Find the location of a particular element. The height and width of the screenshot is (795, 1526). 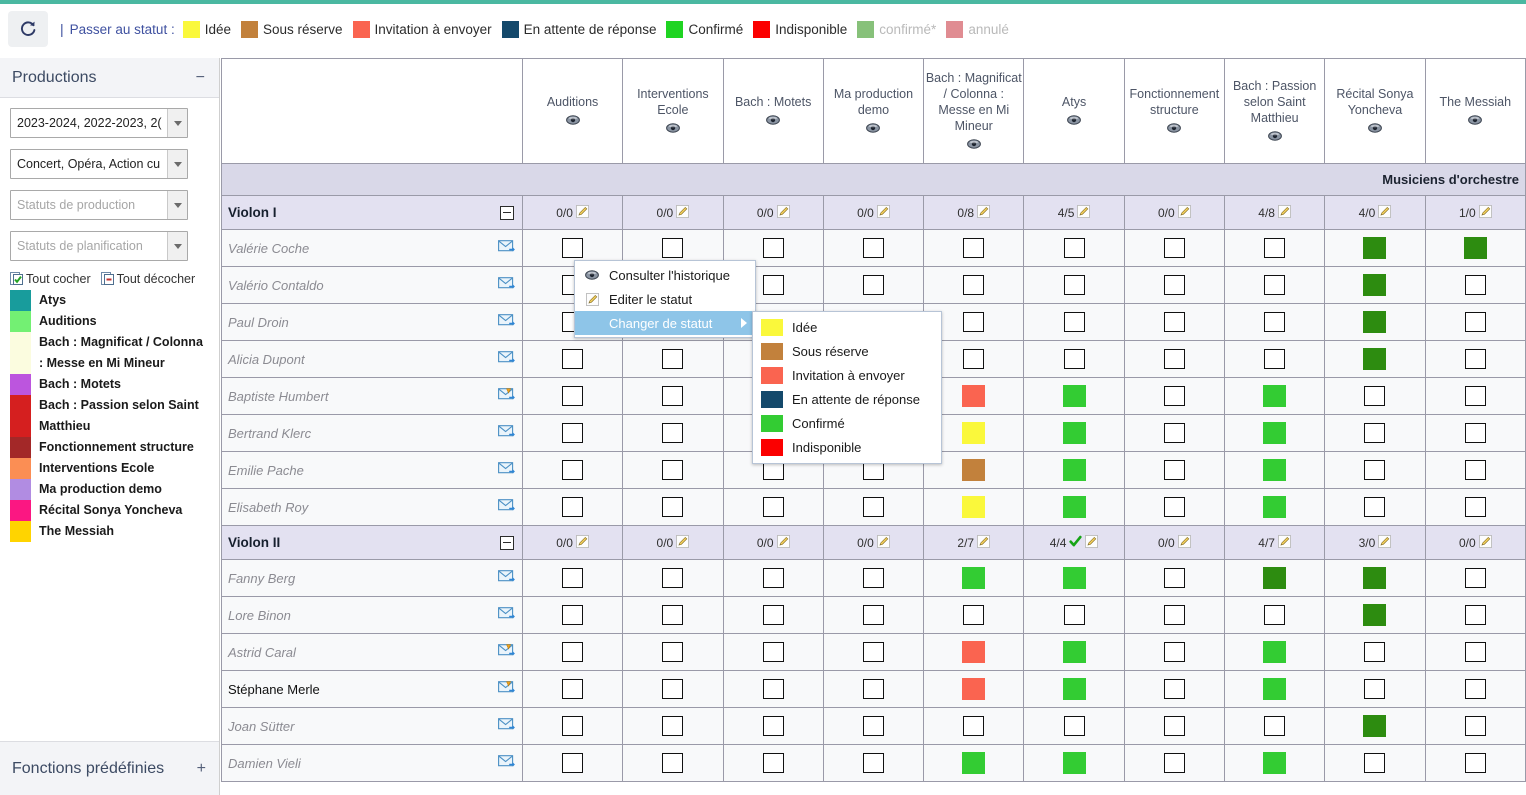

person-name-cell: Fanny Berg is located at coordinates (372, 578).